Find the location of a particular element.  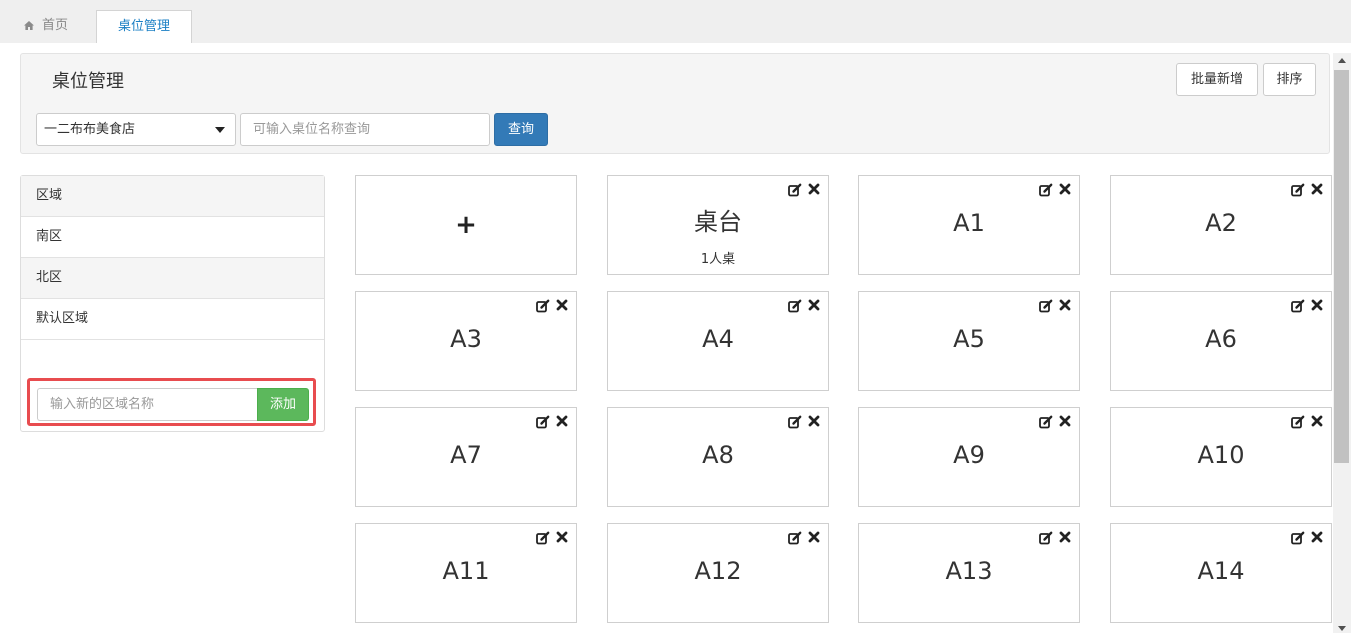

table-name: A4 is located at coordinates (718, 339).